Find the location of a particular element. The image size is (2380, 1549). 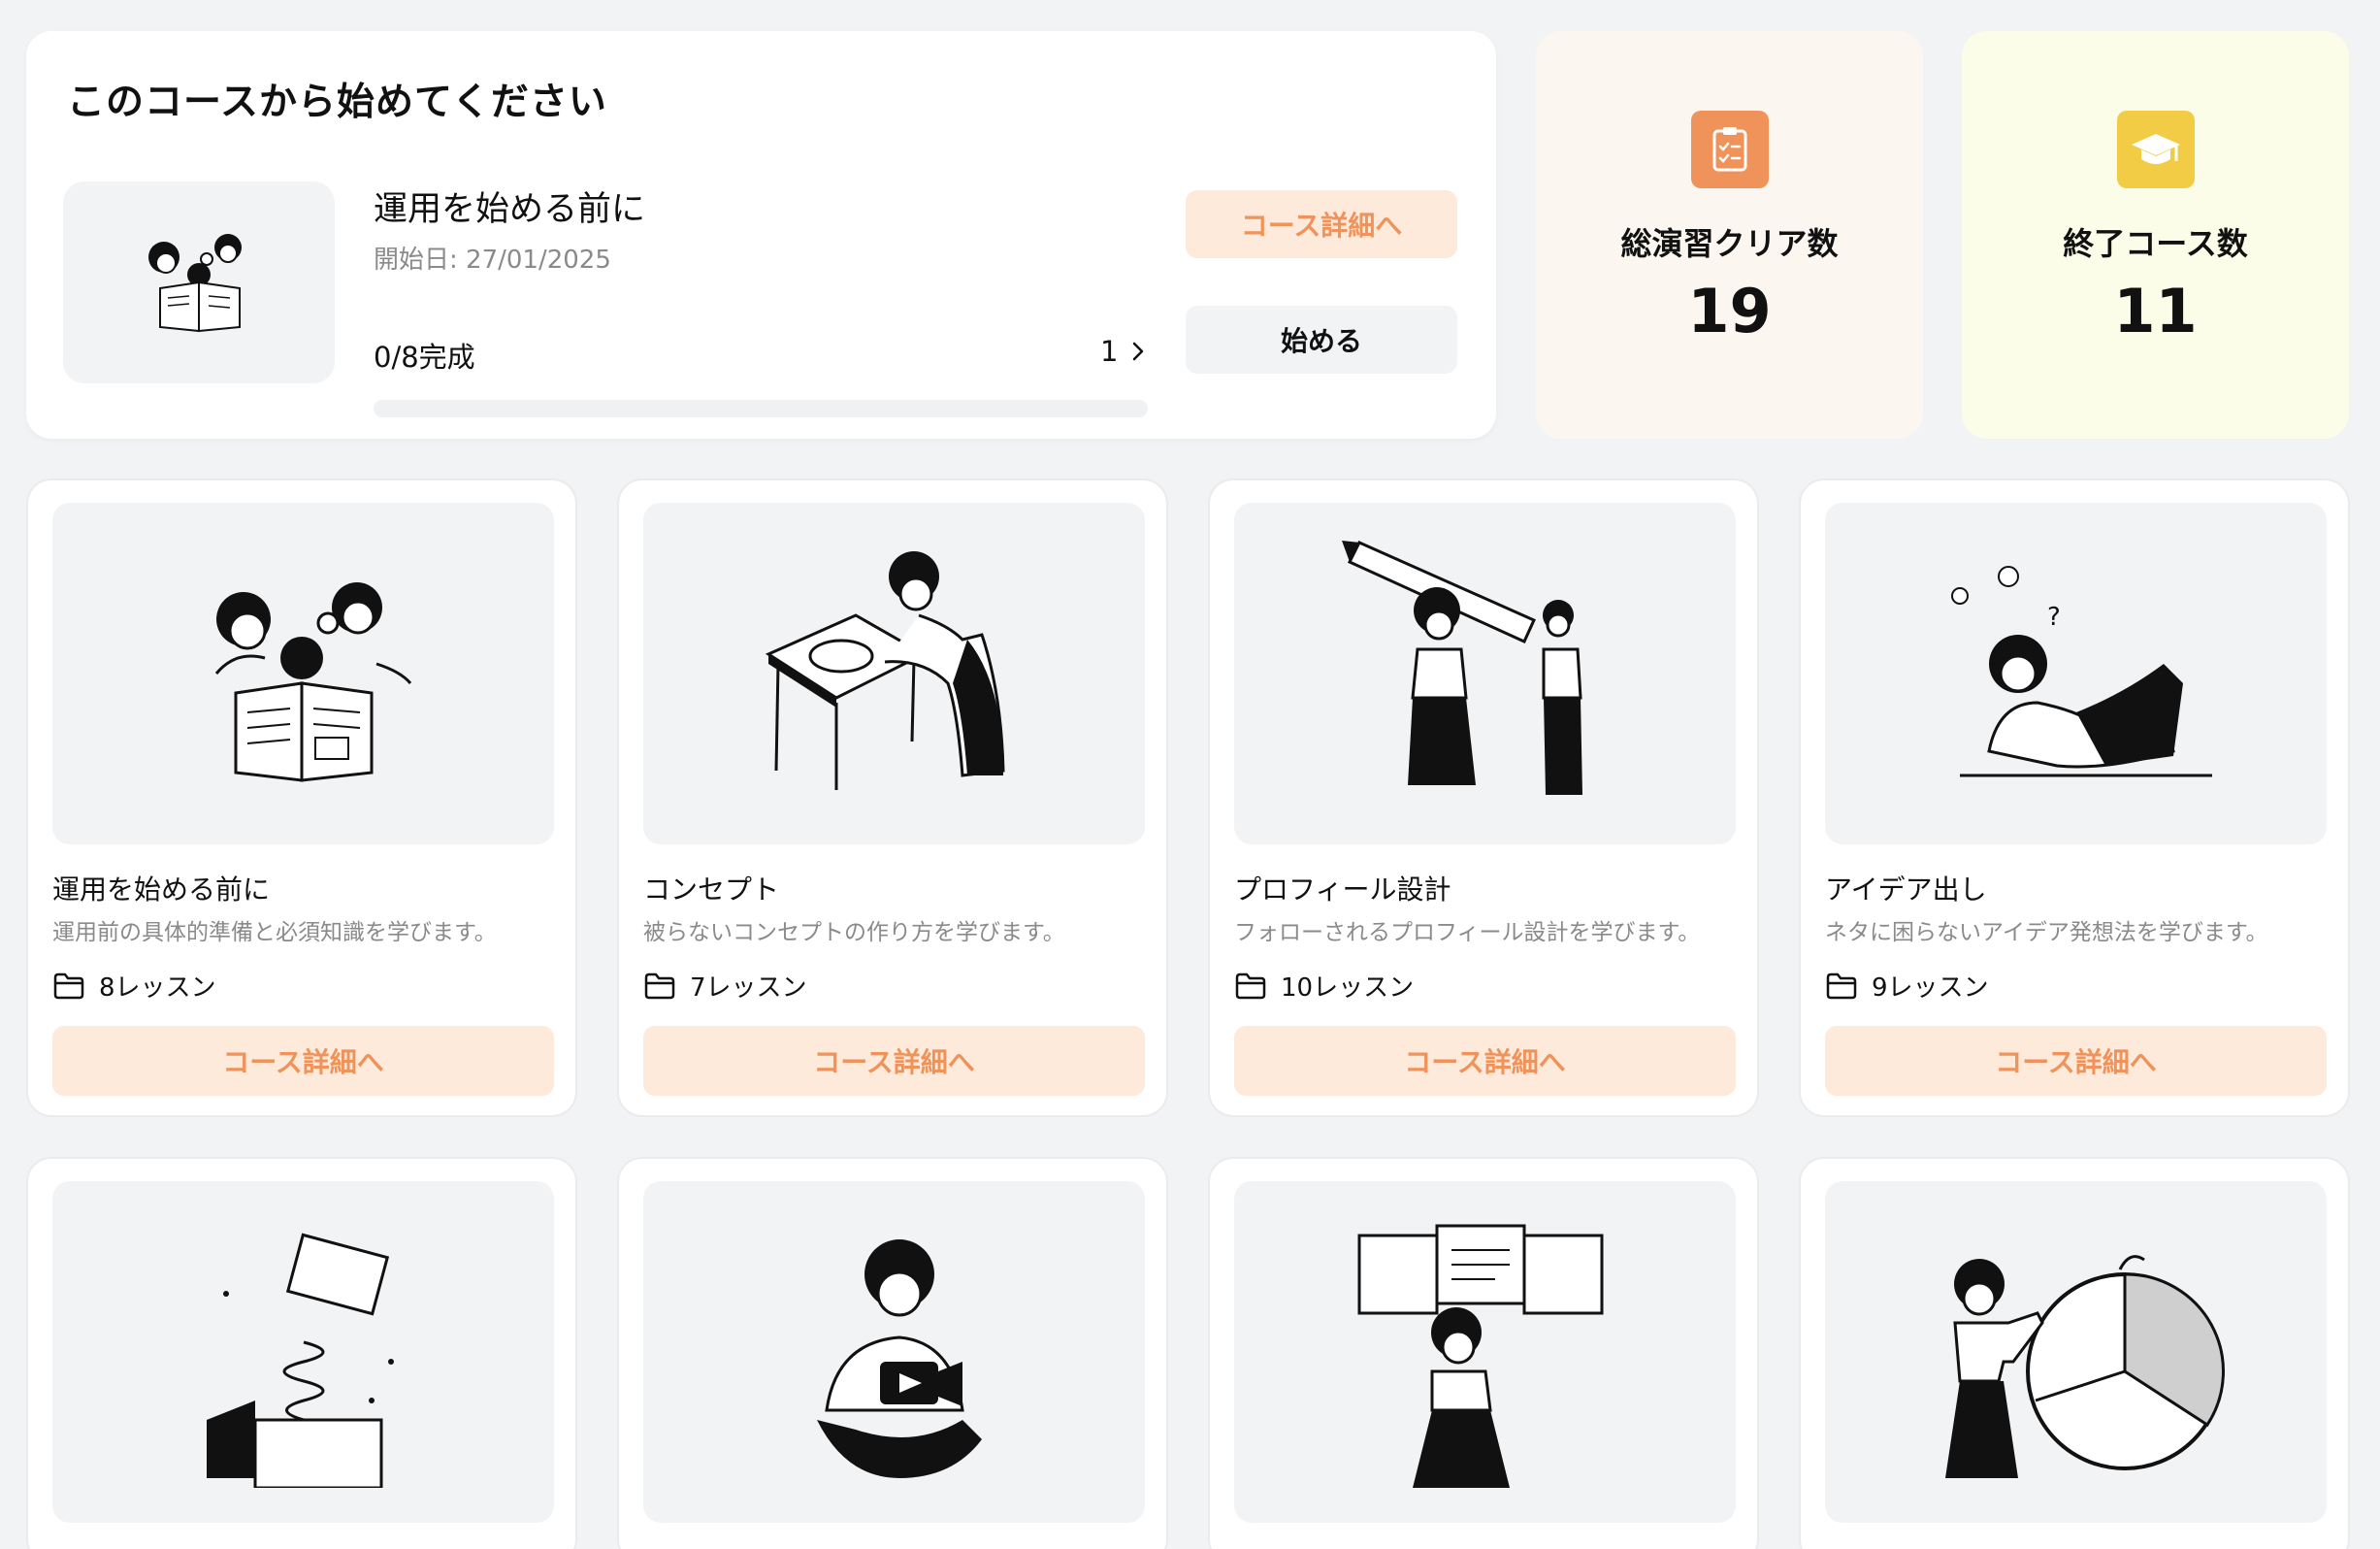

stat-exercises-card: 総演習クリア数 19 is located at coordinates (1729, 235).